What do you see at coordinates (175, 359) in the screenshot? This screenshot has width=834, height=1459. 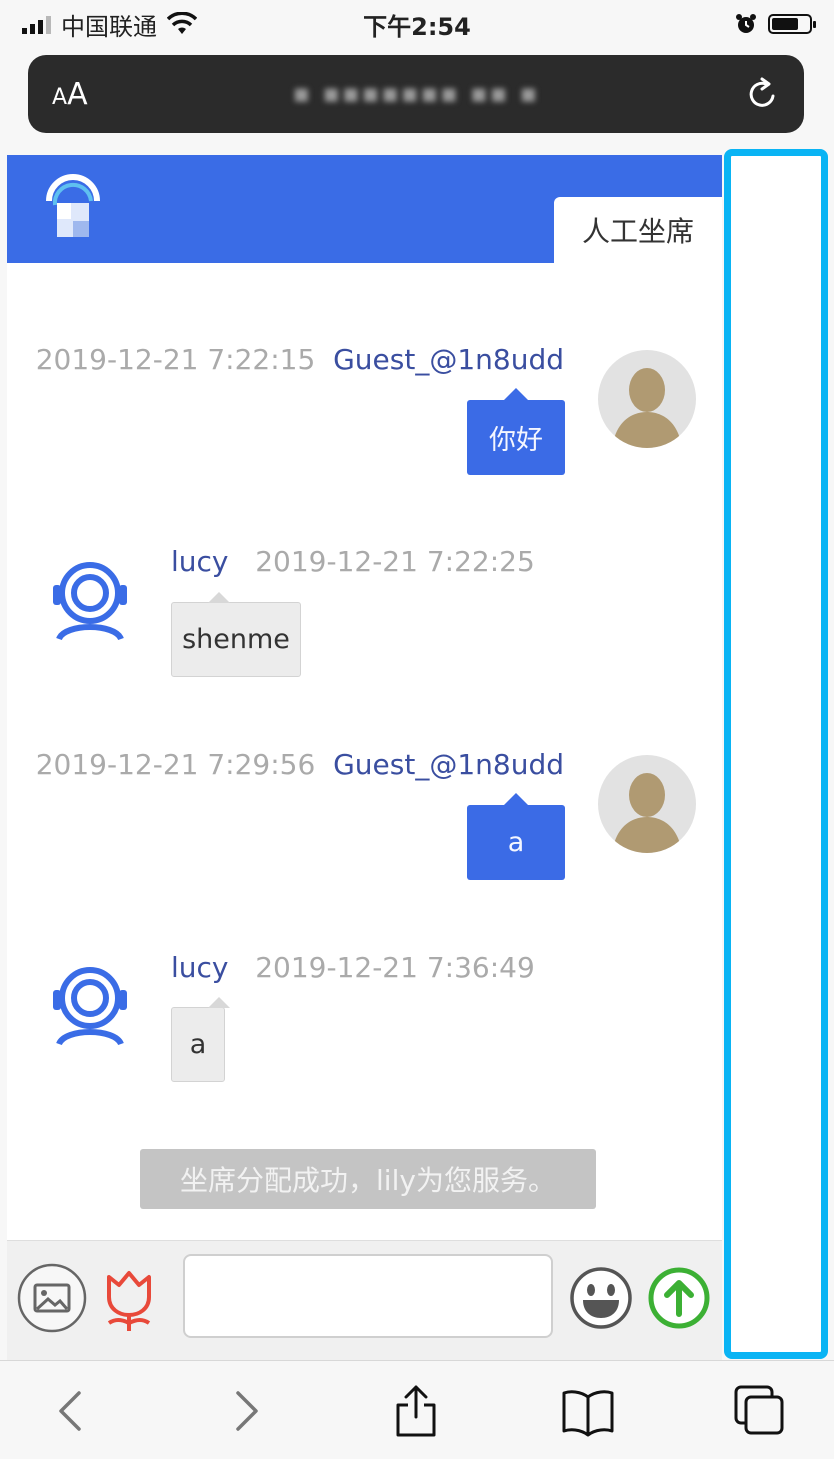 I see `message-time: 2019-12-21 7:22:15` at bounding box center [175, 359].